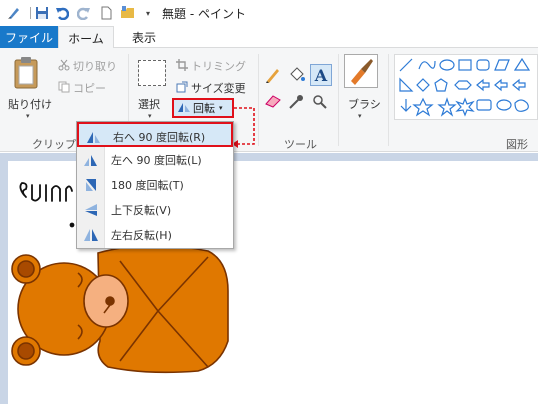 The height and width of the screenshot is (404, 538). I want to click on color-picker-icon, so click(296, 103).